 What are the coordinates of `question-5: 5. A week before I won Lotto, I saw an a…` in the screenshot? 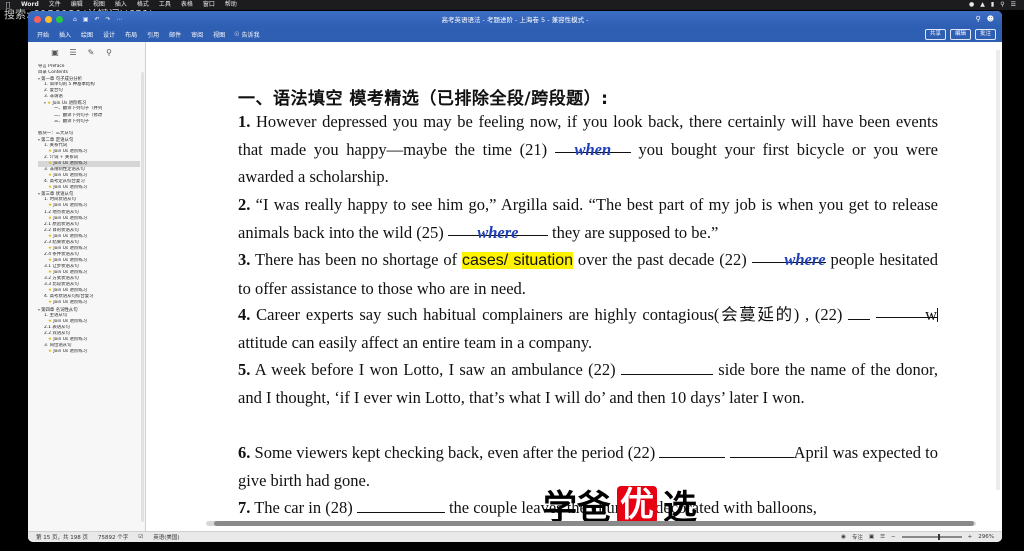 It's located at (588, 383).